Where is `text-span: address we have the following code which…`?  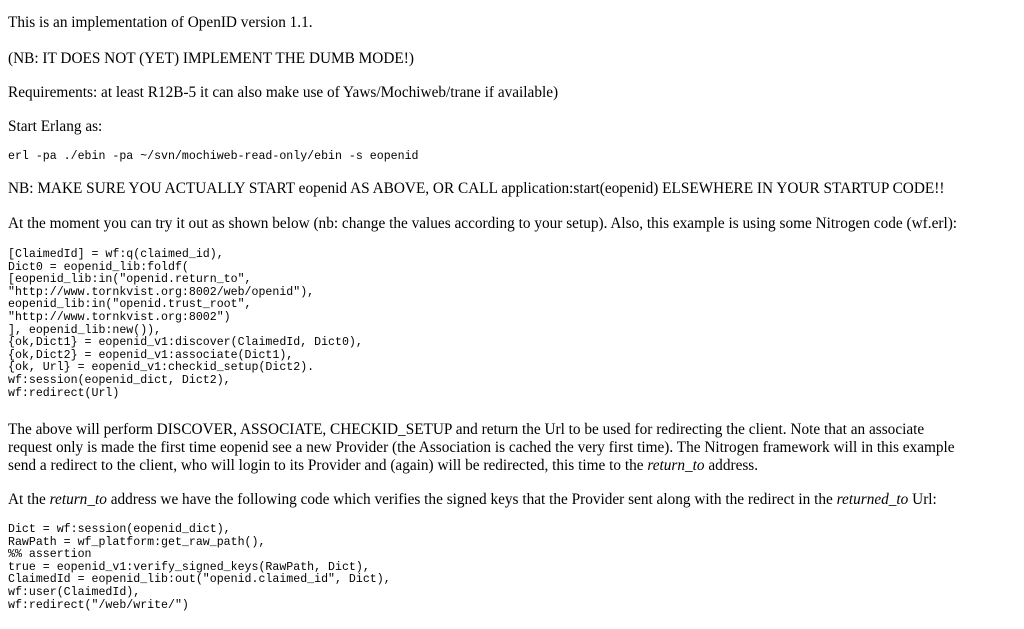 text-span: address we have the following code which… is located at coordinates (471, 499).